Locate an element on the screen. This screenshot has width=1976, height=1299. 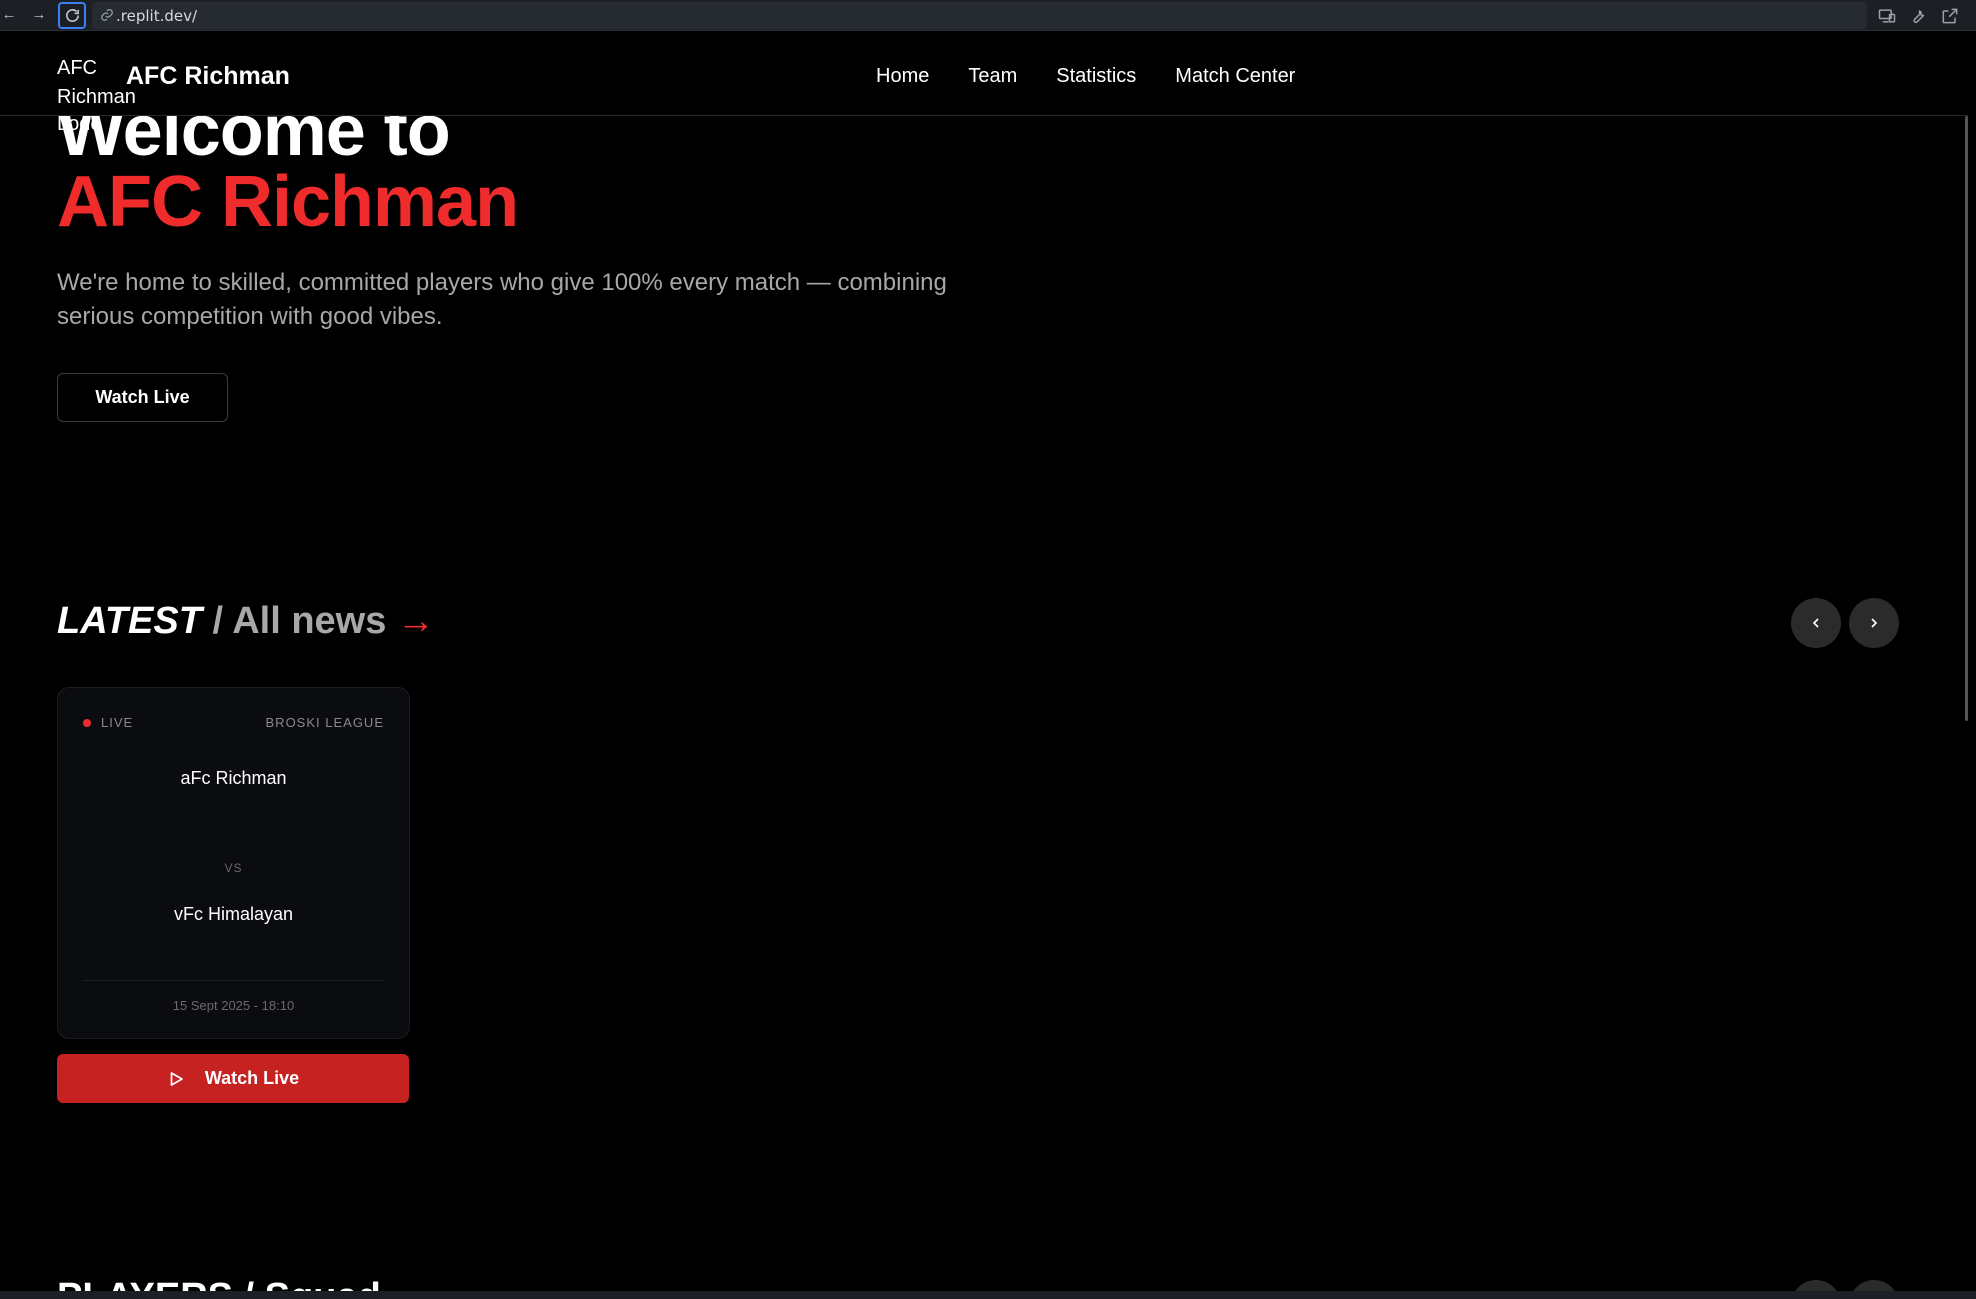
browser-bottom-edge is located at coordinates (988, 1295).